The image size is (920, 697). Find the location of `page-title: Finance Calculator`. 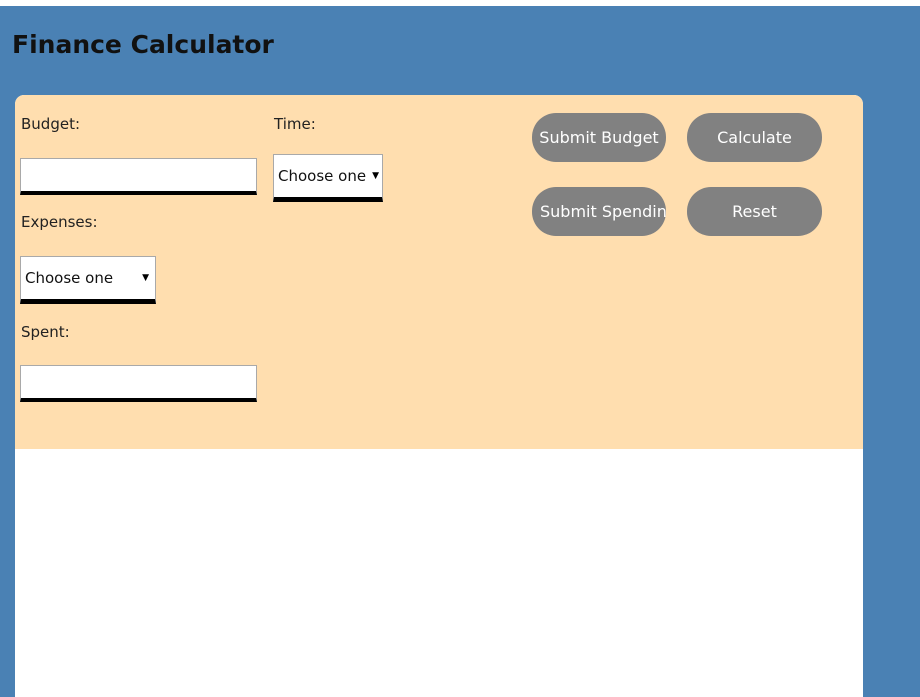

page-title: Finance Calculator is located at coordinates (143, 44).